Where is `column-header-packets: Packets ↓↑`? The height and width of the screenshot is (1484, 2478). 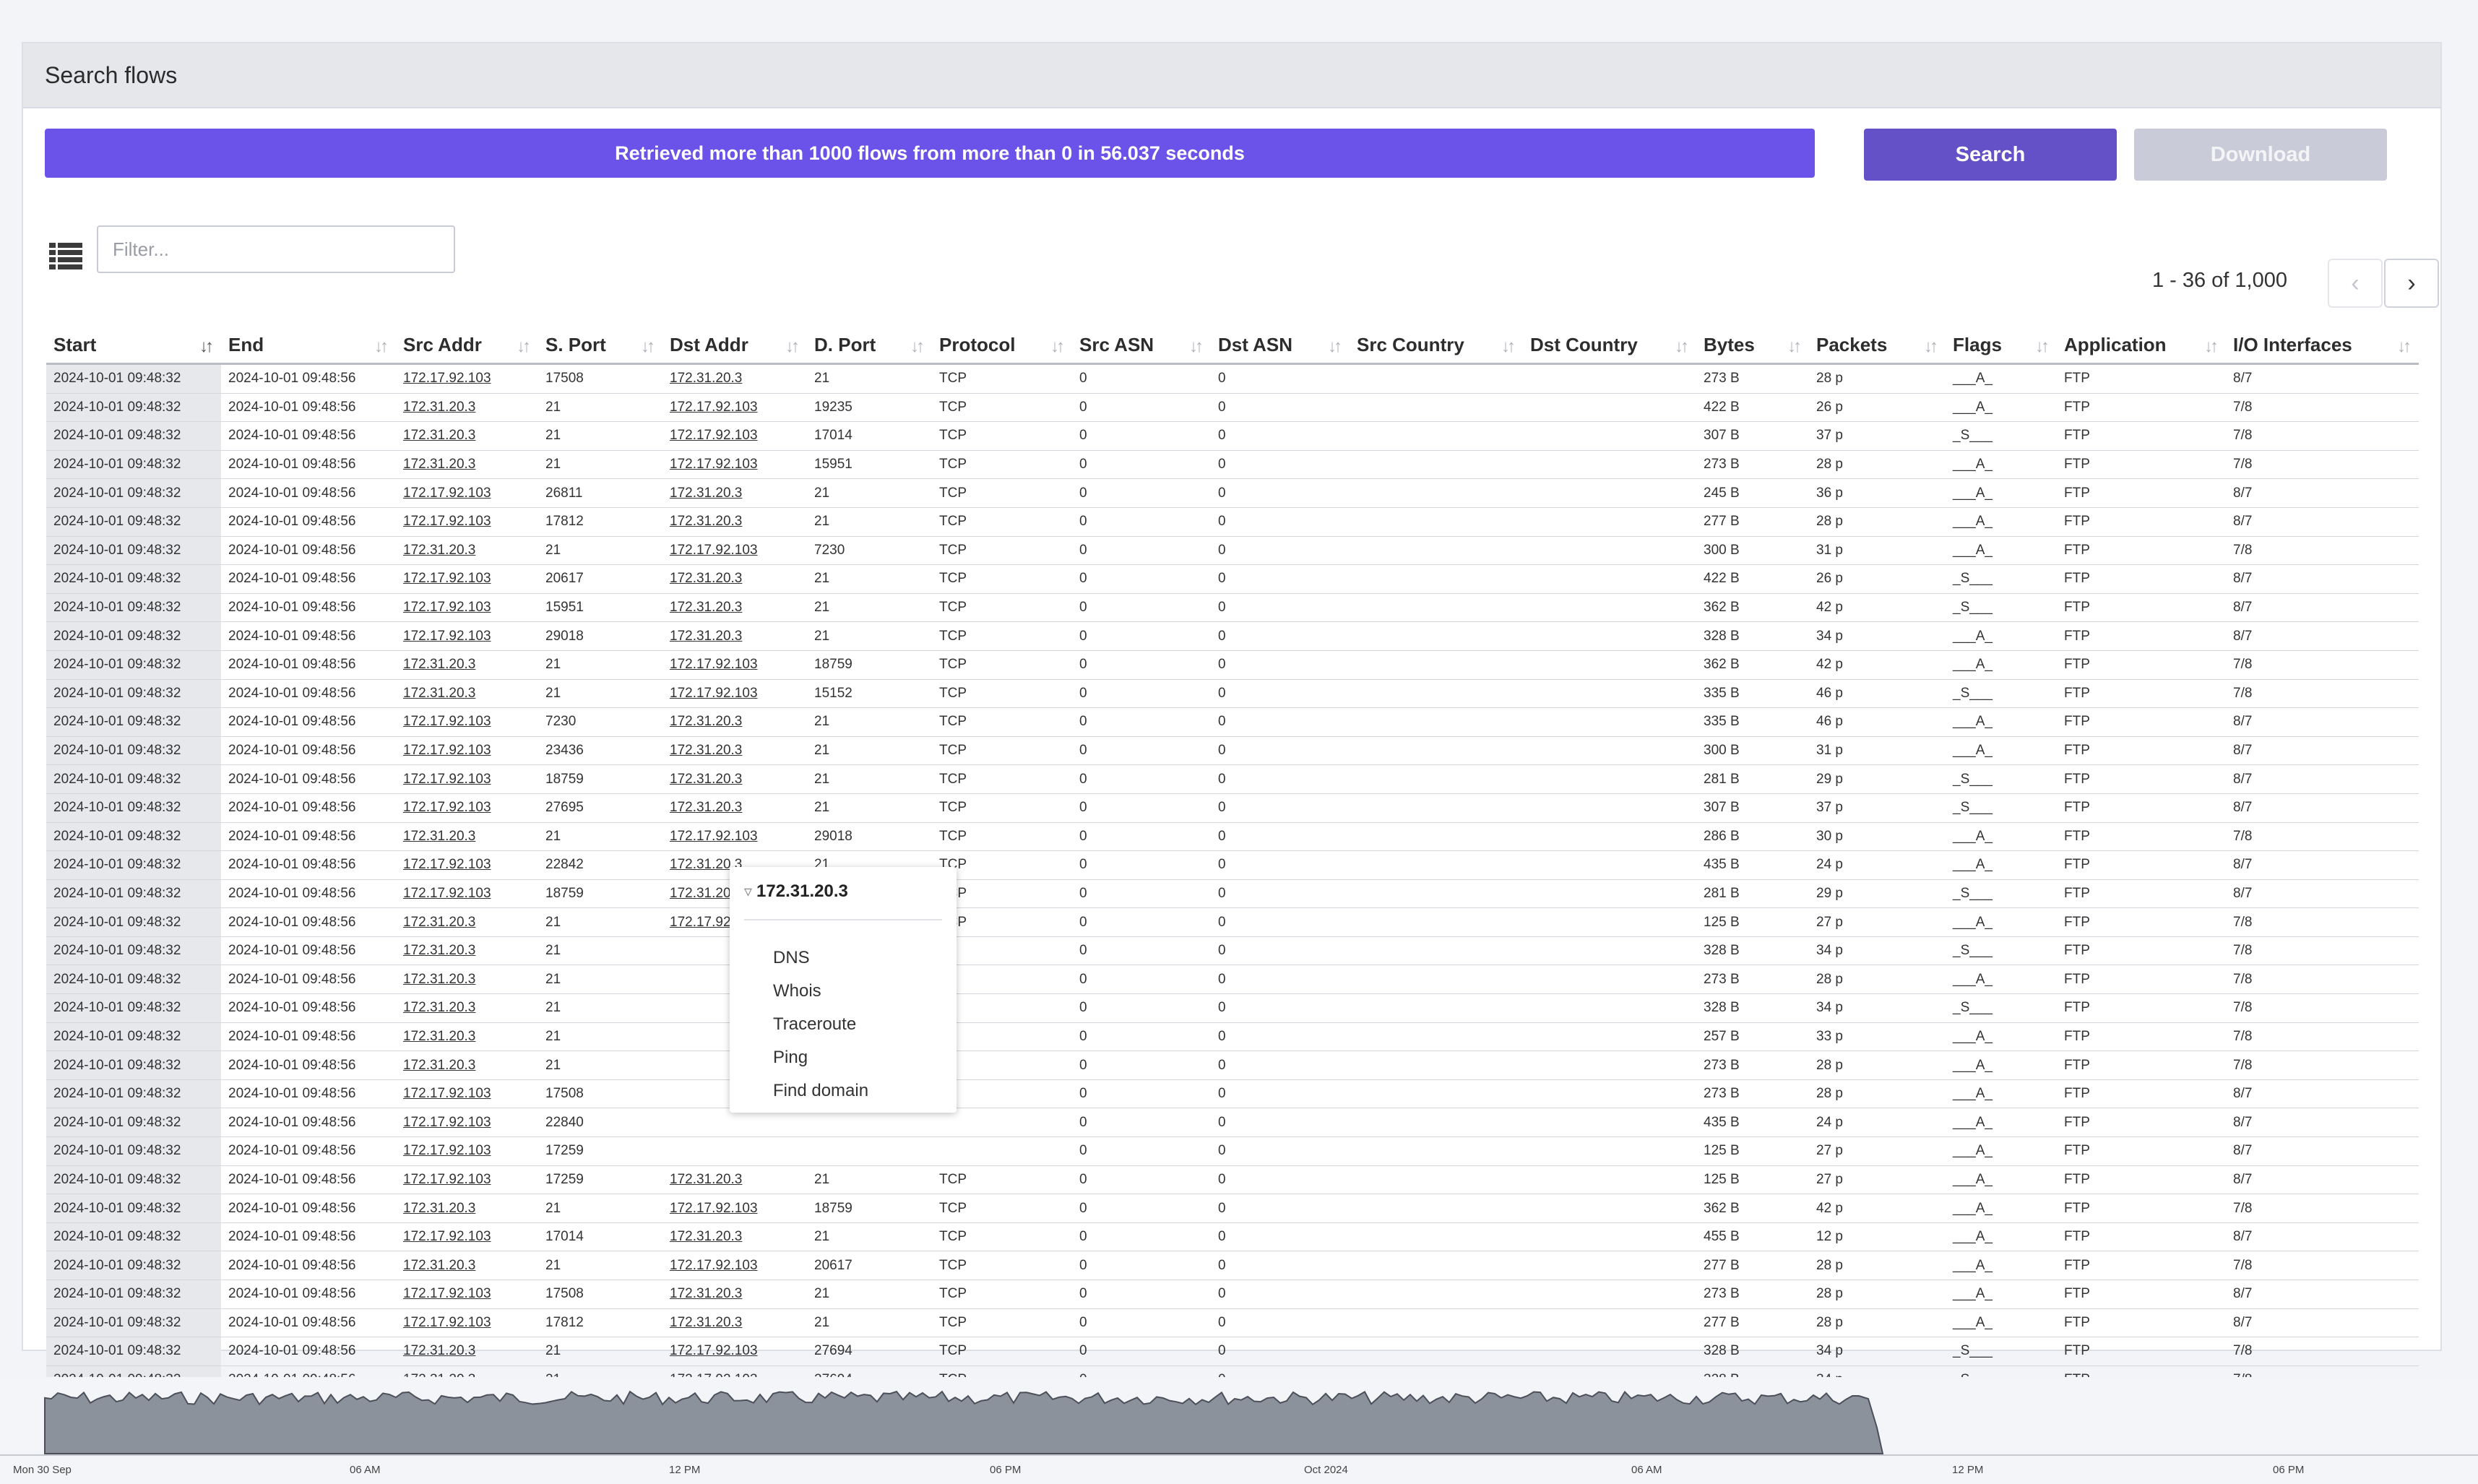 column-header-packets: Packets ↓↑ is located at coordinates (1878, 346).